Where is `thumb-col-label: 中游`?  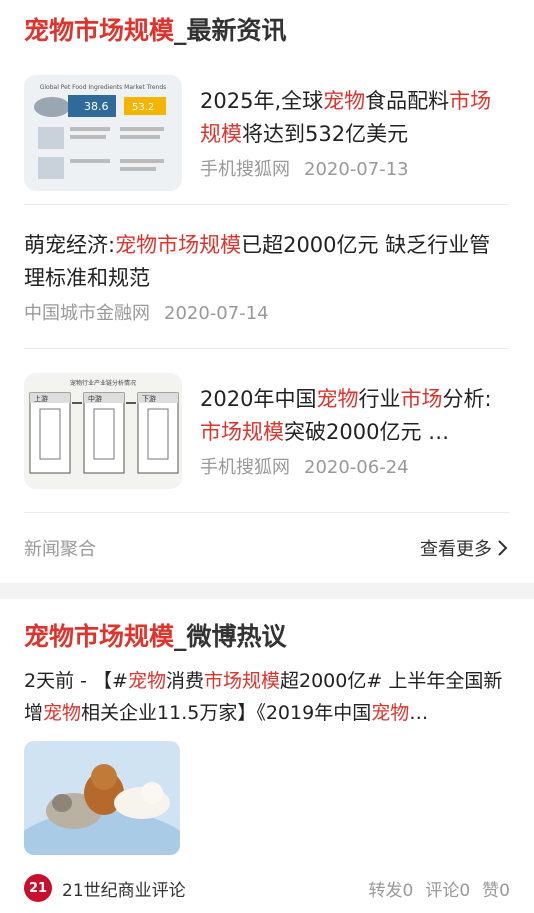 thumb-col-label: 中游 is located at coordinates (95, 398).